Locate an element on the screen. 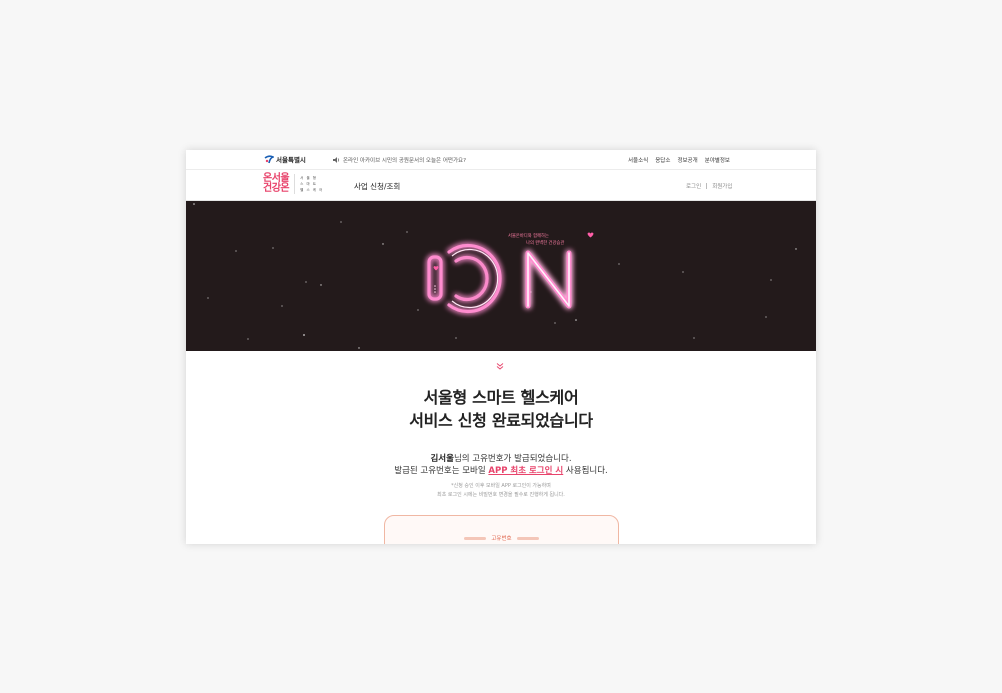  user-name: 김서울 is located at coordinates (442, 459).